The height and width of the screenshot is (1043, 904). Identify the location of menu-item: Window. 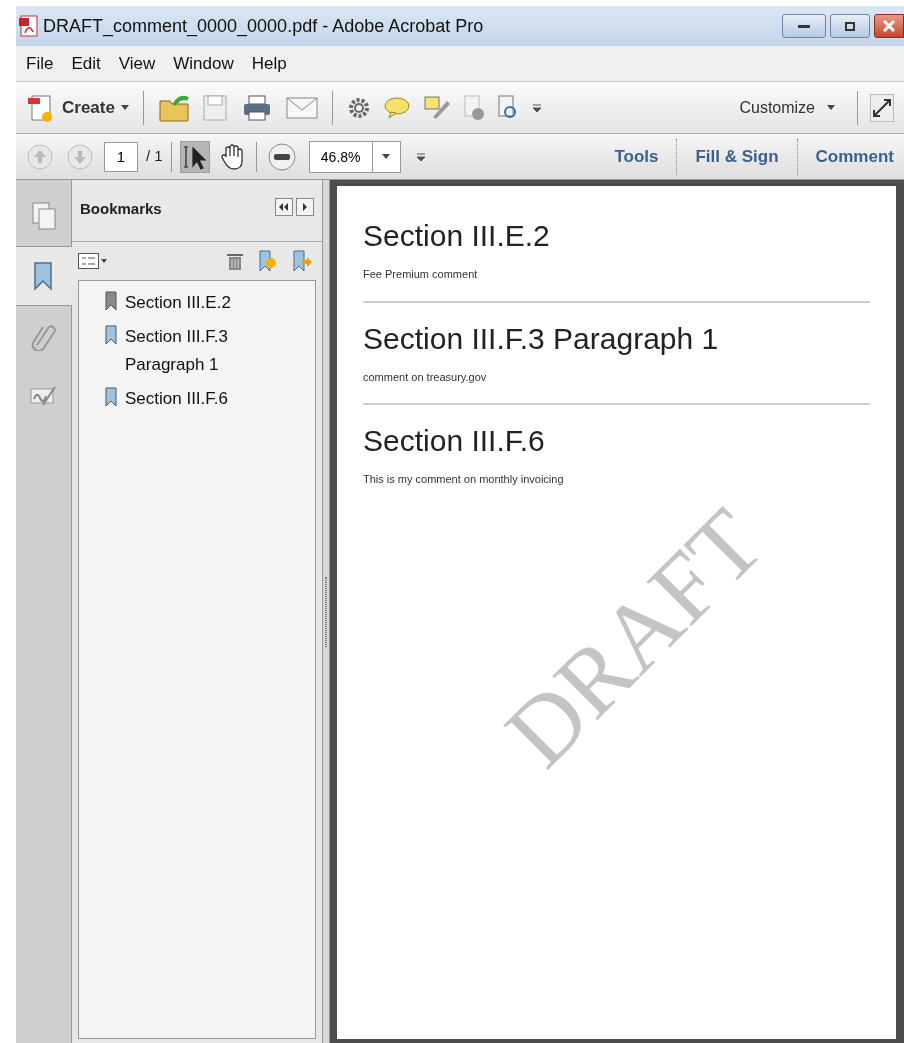
(203, 63).